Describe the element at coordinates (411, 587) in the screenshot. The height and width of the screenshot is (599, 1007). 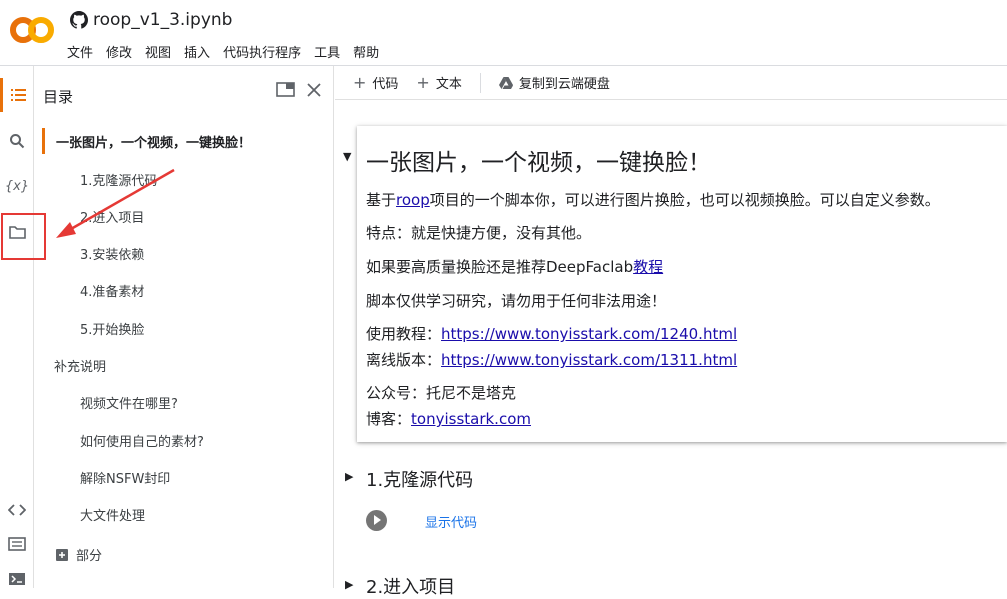
I see `section-title-enter-project: 2.进入项目` at that location.